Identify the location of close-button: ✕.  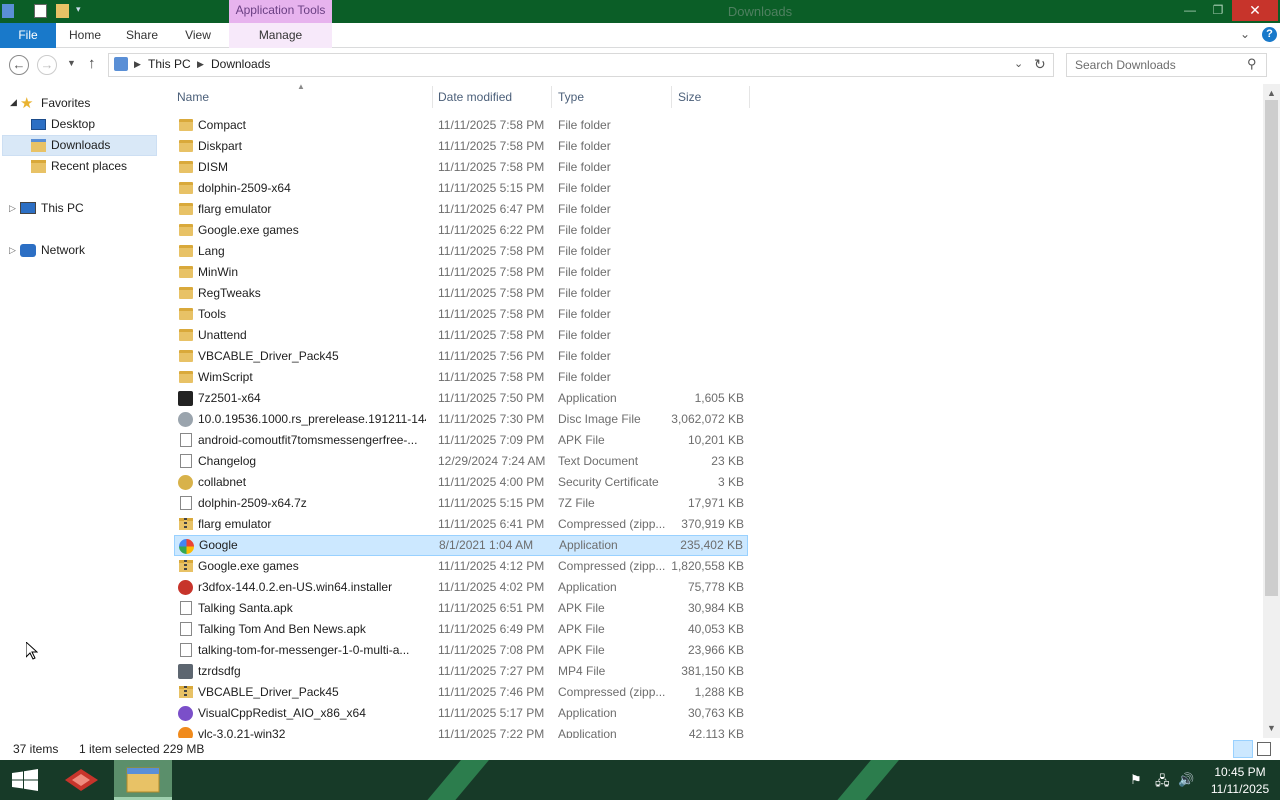
(1255, 10).